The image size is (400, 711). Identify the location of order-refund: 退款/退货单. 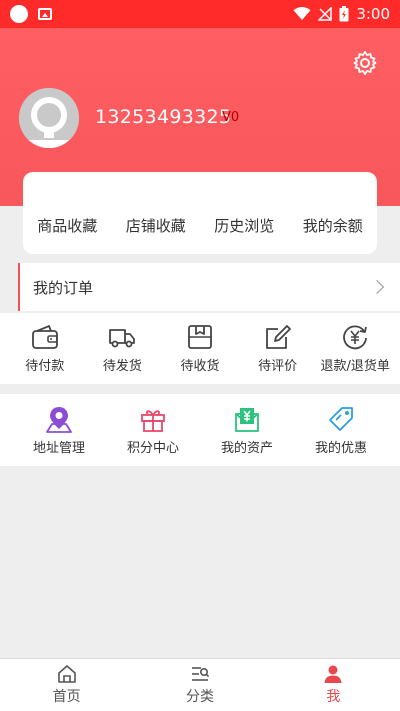
(355, 348).